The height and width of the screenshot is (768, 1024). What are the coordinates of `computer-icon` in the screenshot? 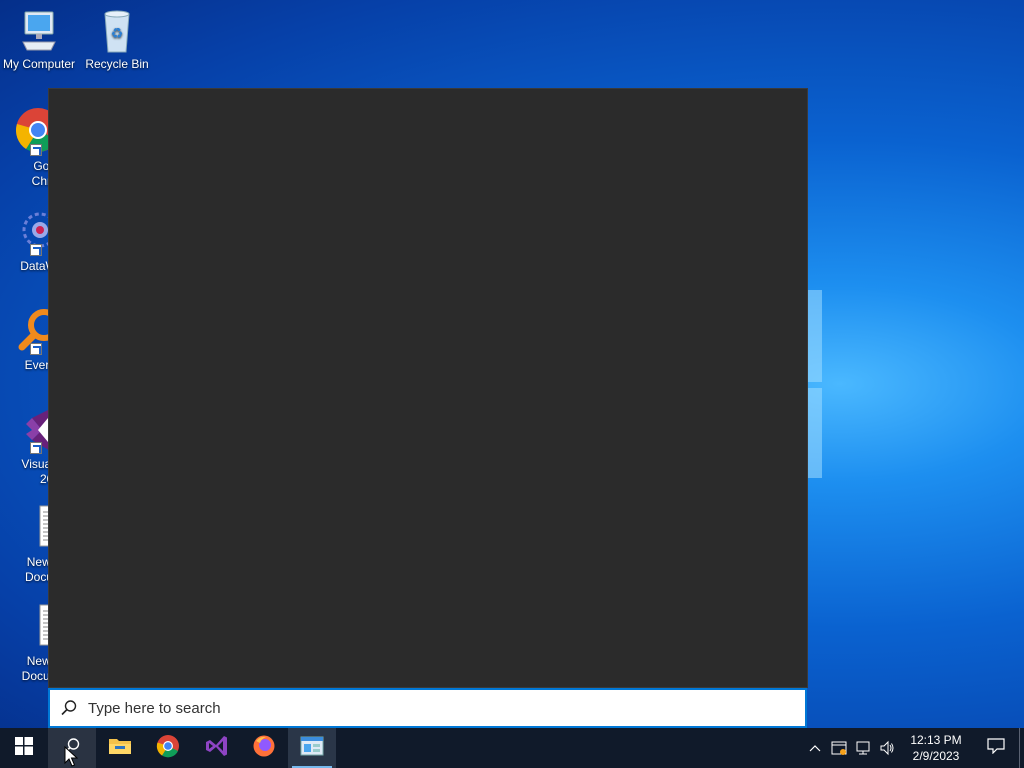 It's located at (39, 31).